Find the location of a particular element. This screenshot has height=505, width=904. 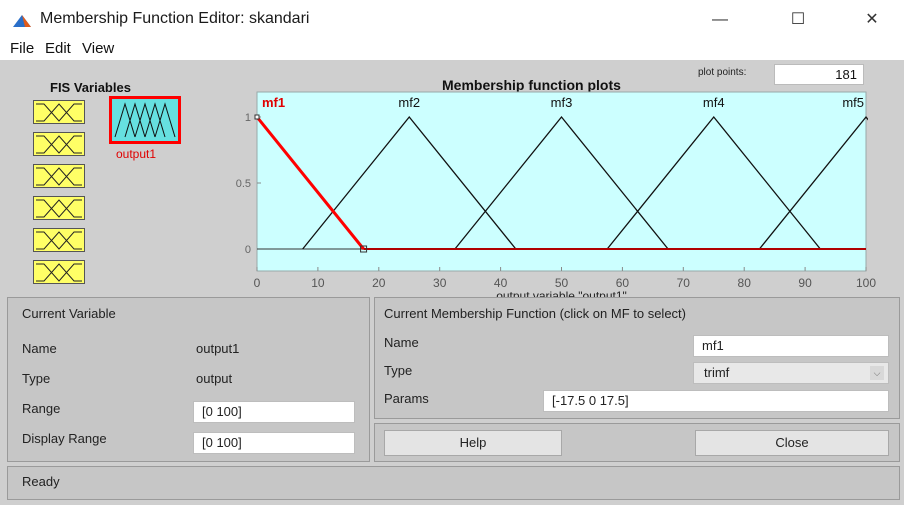

x-tick-label: 50 is located at coordinates (562, 283).